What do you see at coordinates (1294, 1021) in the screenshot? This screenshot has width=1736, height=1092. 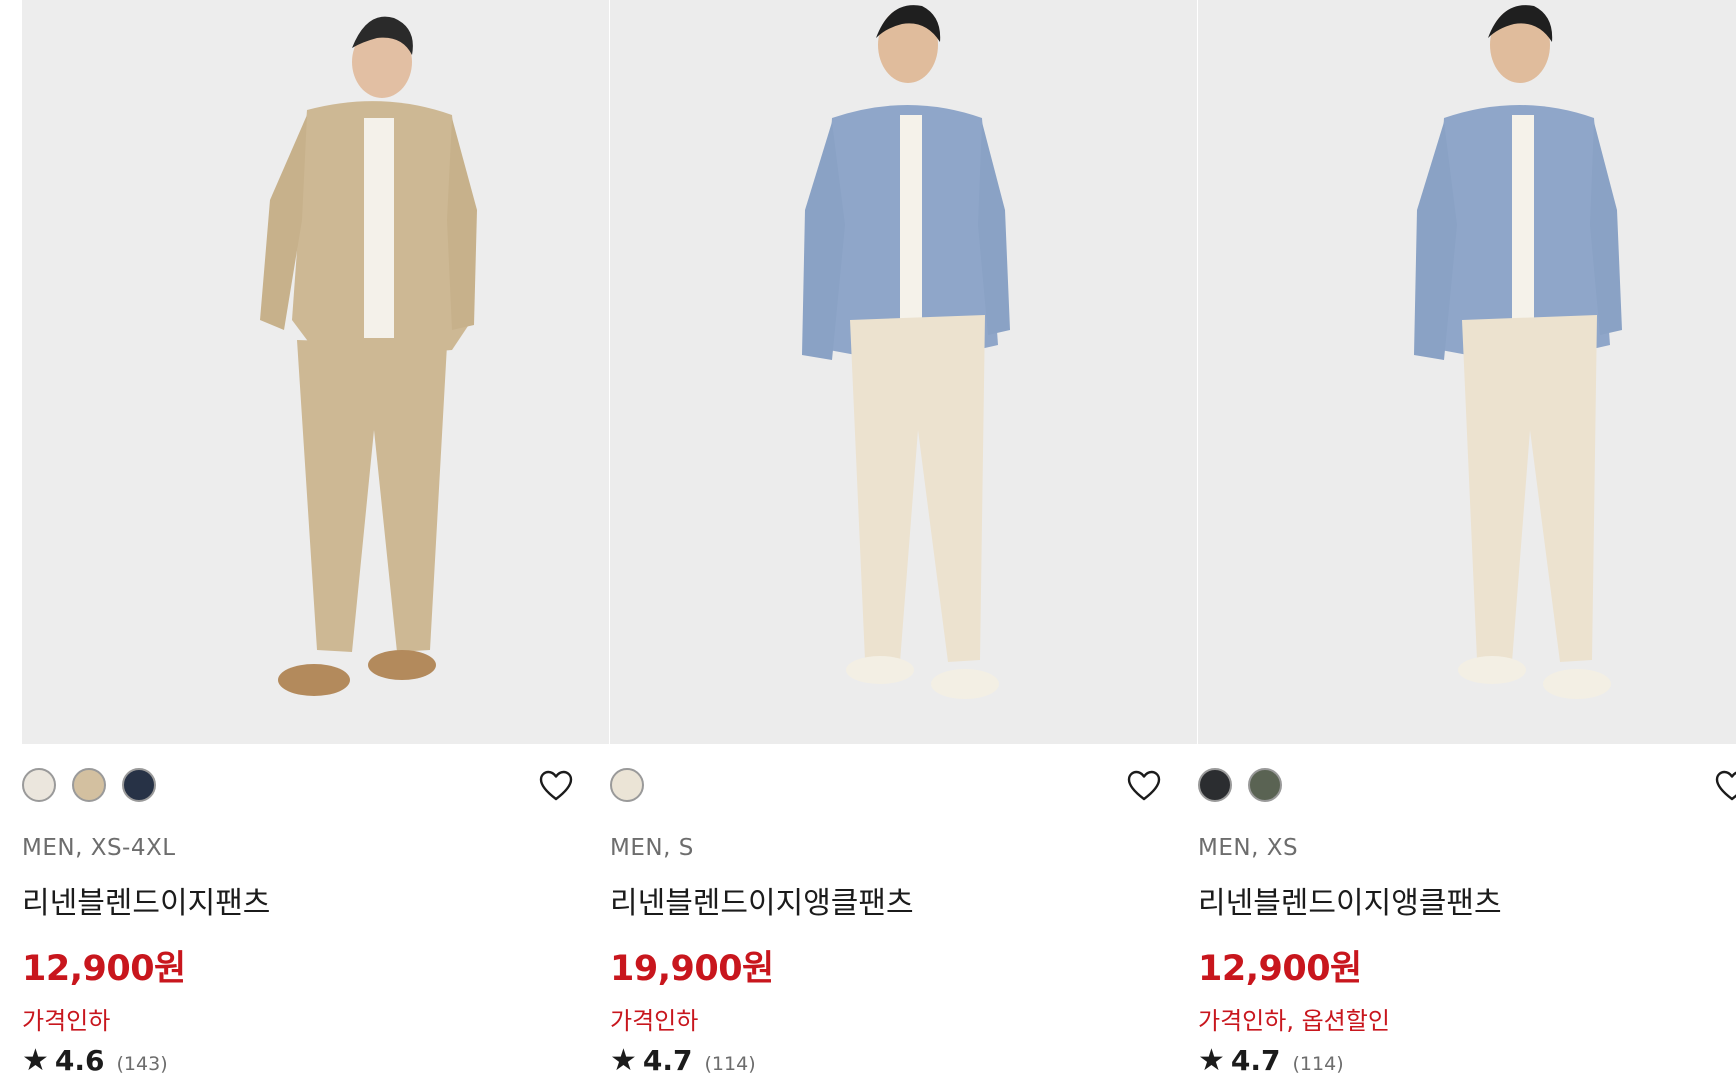 I see `promo-label: 가격인하, 옵션할인` at bounding box center [1294, 1021].